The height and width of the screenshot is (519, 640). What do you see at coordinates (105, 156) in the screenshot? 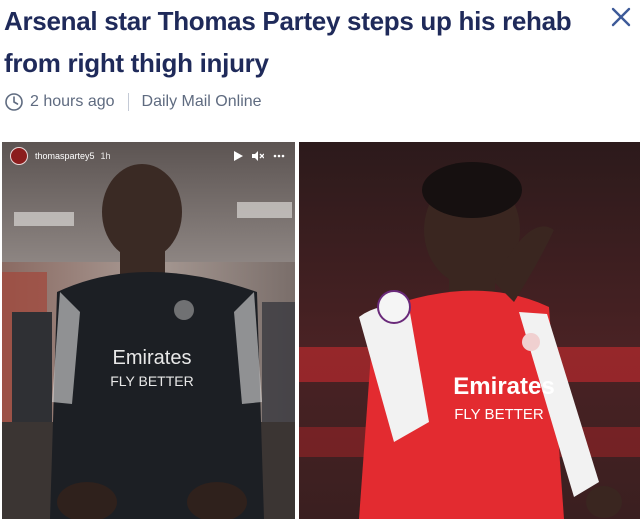
I see `story-time: 1h` at bounding box center [105, 156].